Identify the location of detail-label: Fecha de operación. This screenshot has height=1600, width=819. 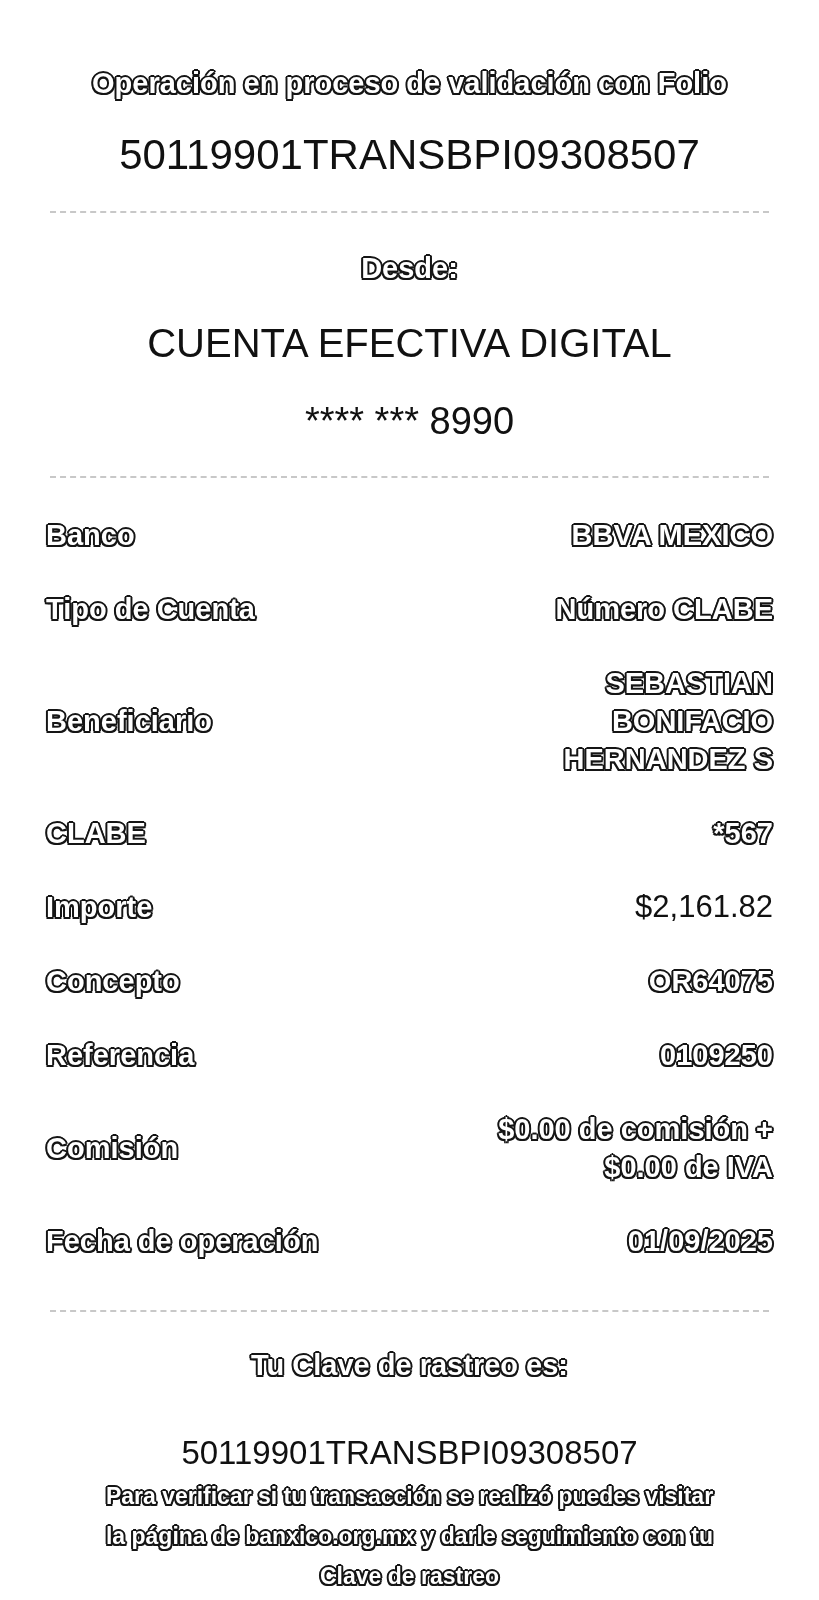
(182, 1242).